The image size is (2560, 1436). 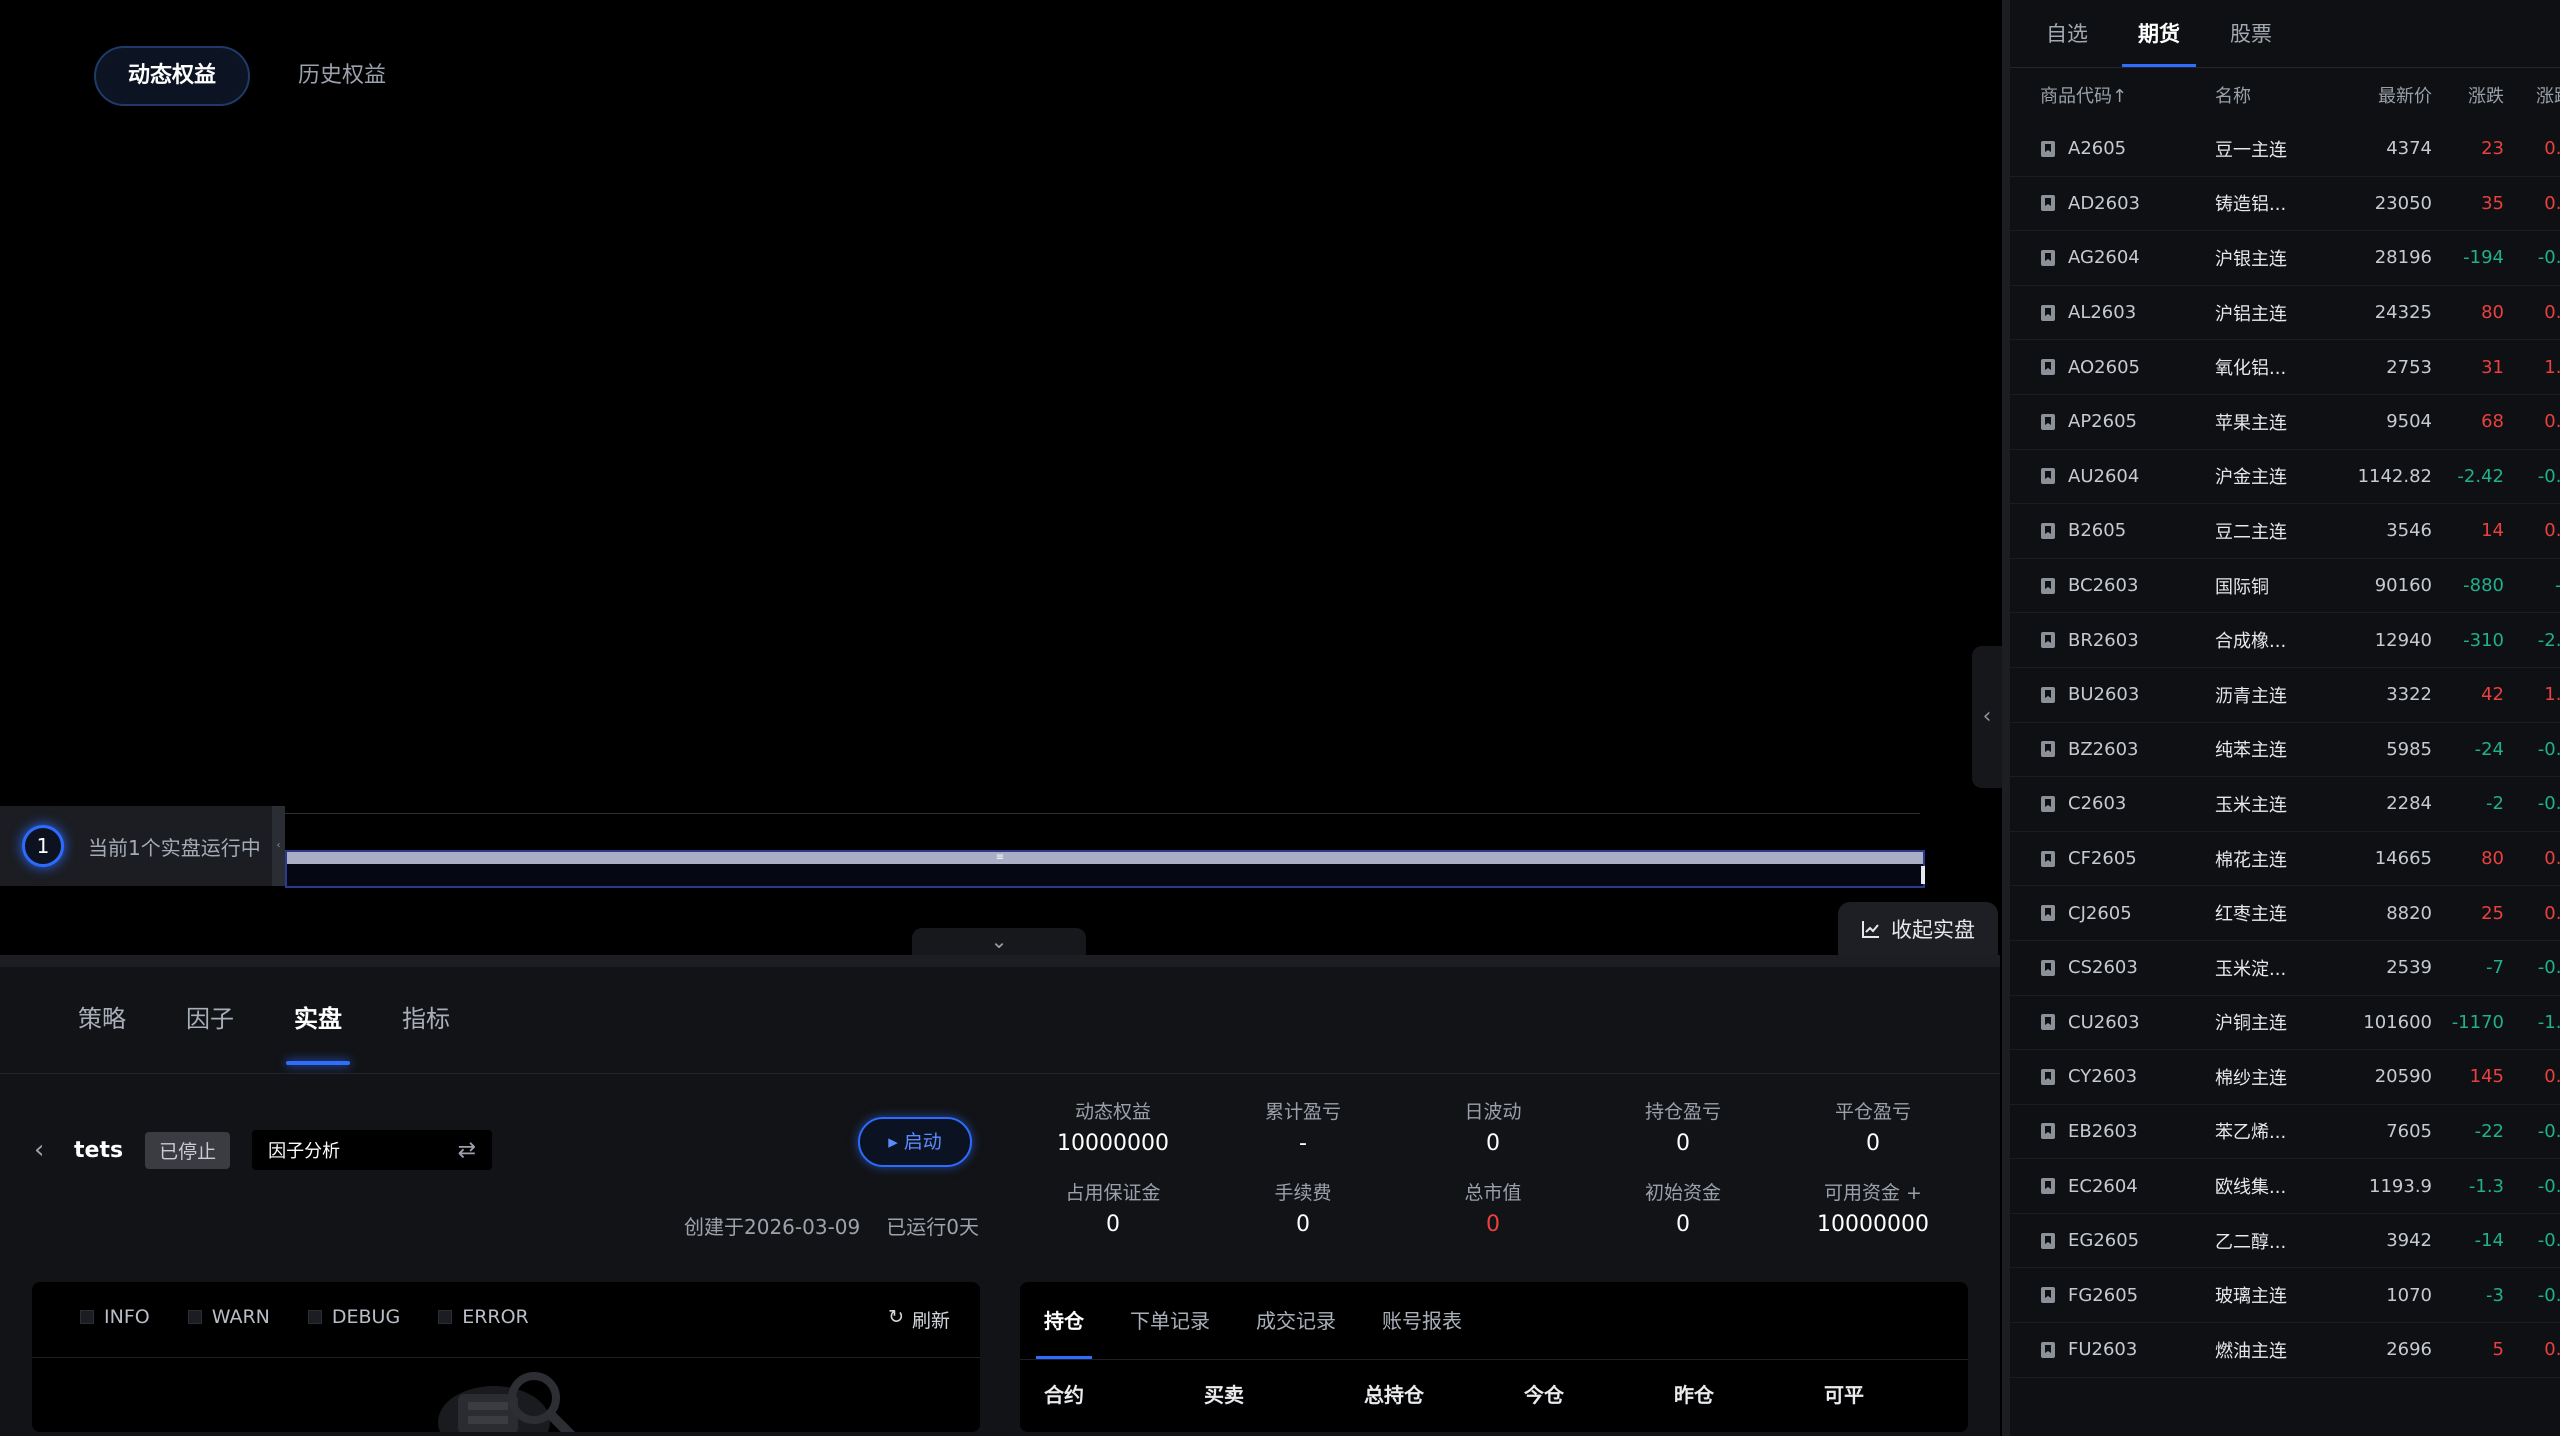 I want to click on quote-code-cell: CY2603, so click(x=2127, y=1076).